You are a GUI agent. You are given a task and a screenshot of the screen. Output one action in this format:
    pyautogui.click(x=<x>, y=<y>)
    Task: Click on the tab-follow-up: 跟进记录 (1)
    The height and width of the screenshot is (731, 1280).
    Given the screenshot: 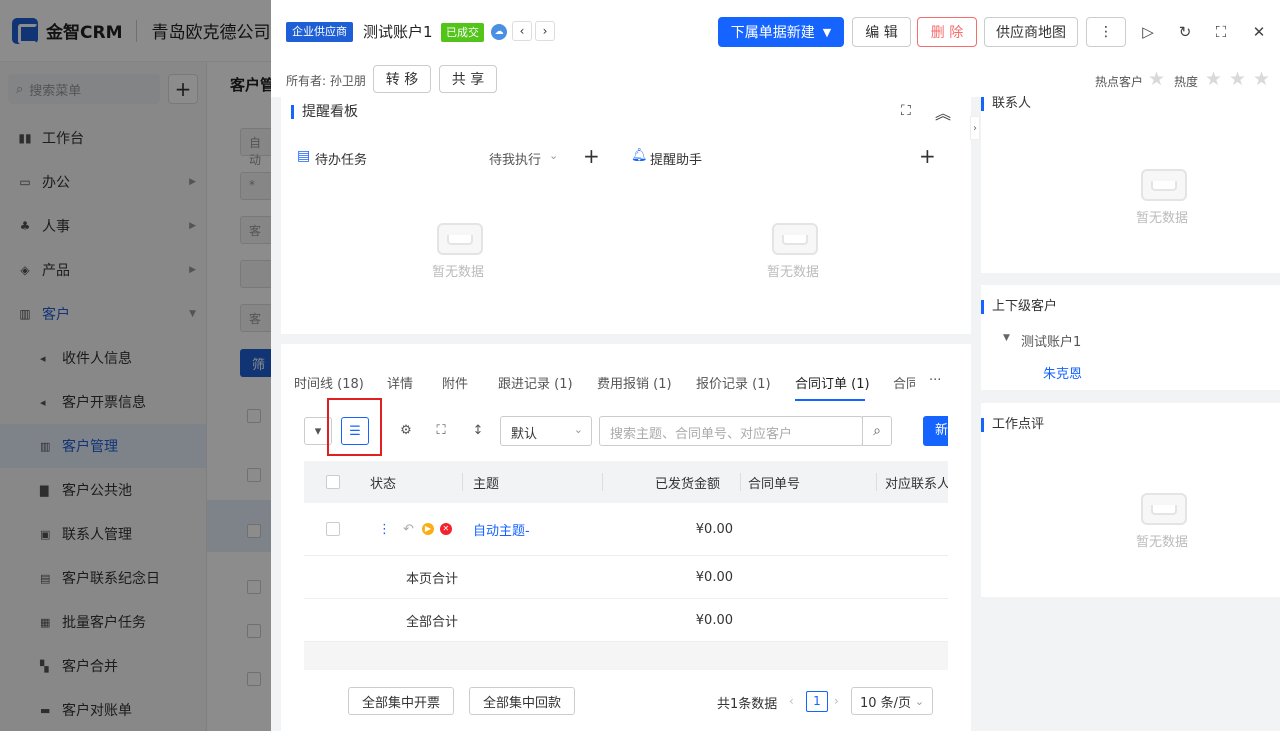 What is the action you would take?
    pyautogui.click(x=535, y=382)
    